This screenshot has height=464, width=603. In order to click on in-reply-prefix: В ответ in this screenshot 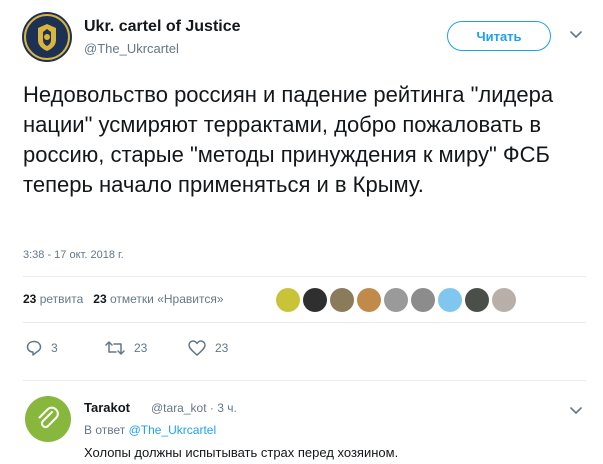, I will do `click(105, 430)`.